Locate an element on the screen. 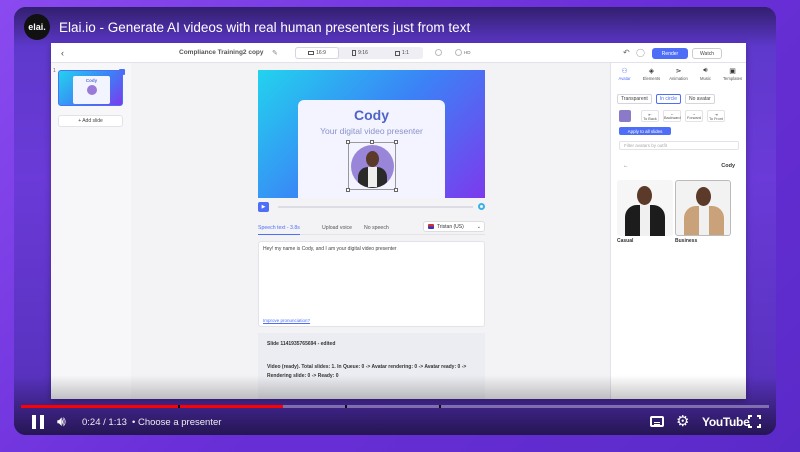  outfit-business-option is located at coordinates (703, 208).